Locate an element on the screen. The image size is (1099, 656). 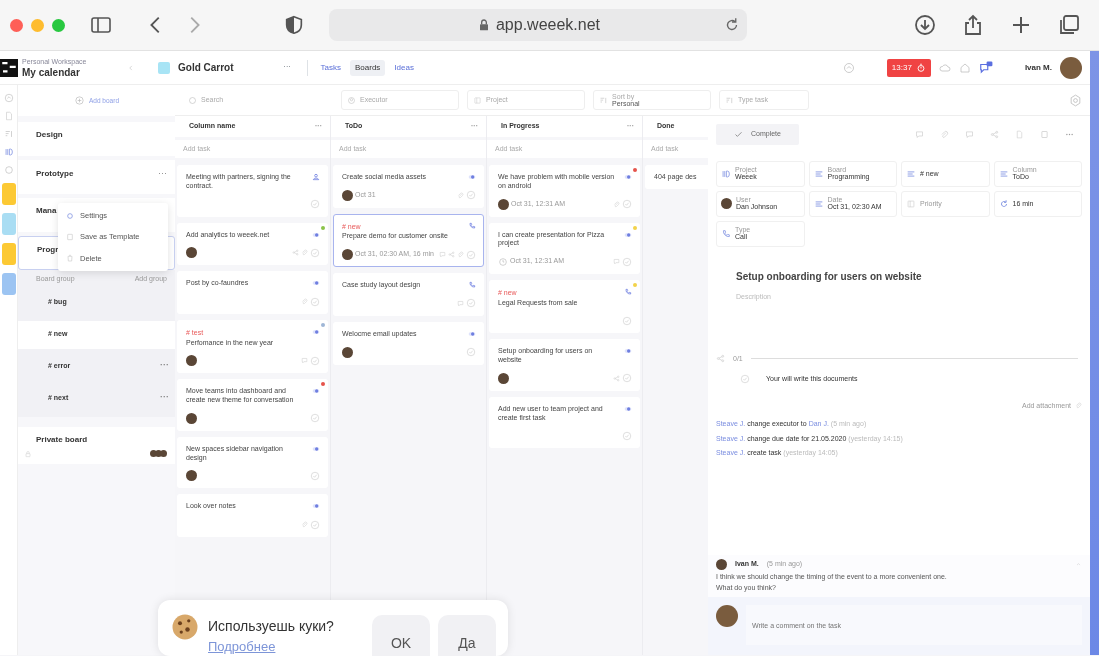
timer-badge: 13:37 is located at coordinates (908, 67).